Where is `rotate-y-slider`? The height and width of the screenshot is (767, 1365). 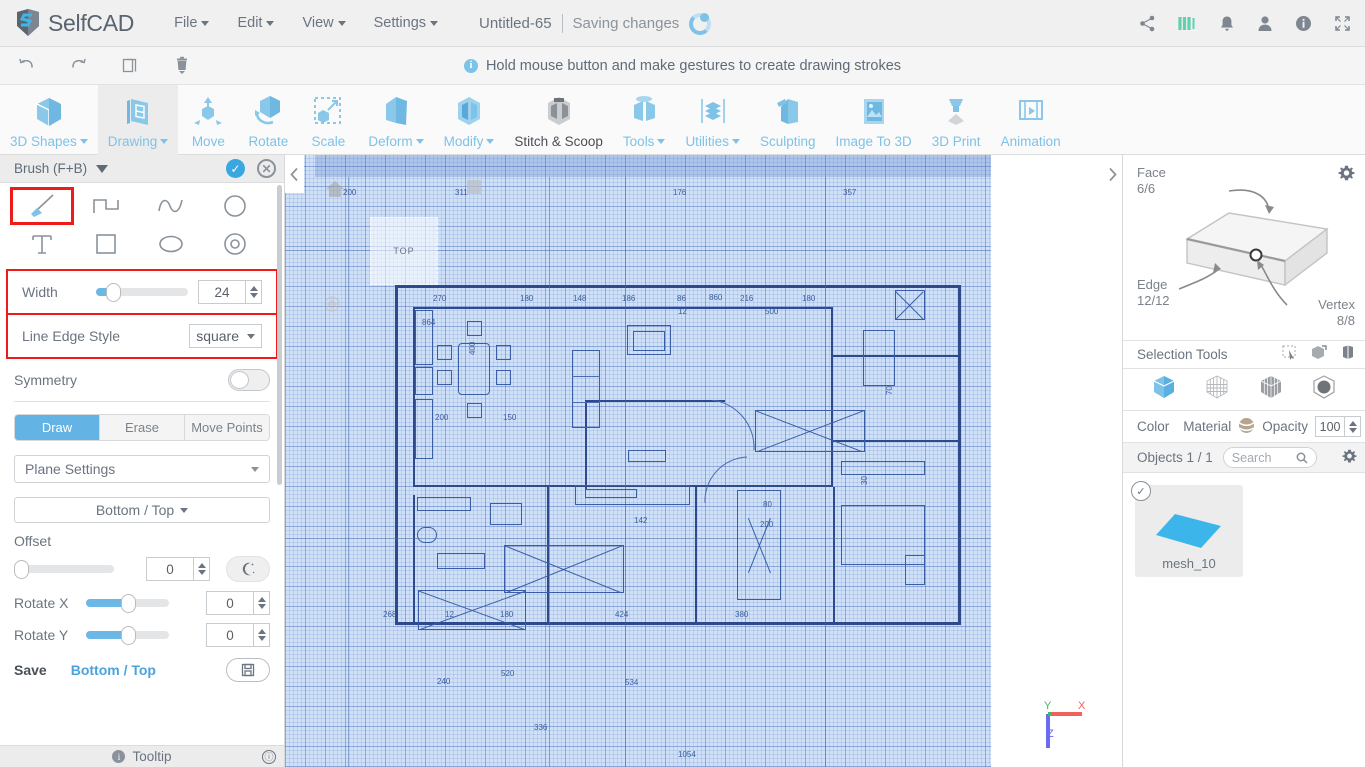
rotate-y-slider is located at coordinates (128, 635).